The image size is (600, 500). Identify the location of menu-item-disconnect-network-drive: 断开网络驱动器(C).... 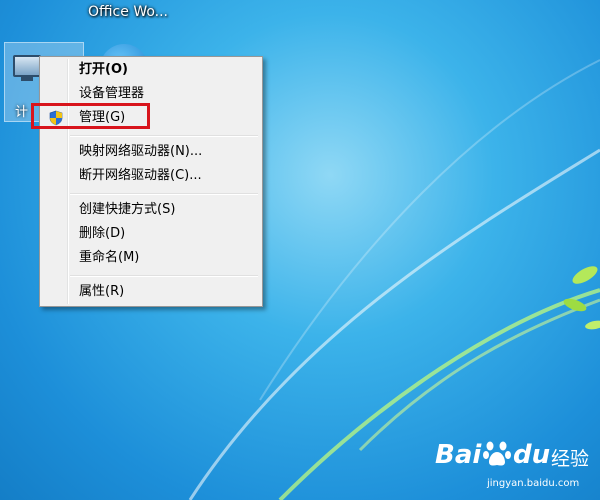
(151, 176).